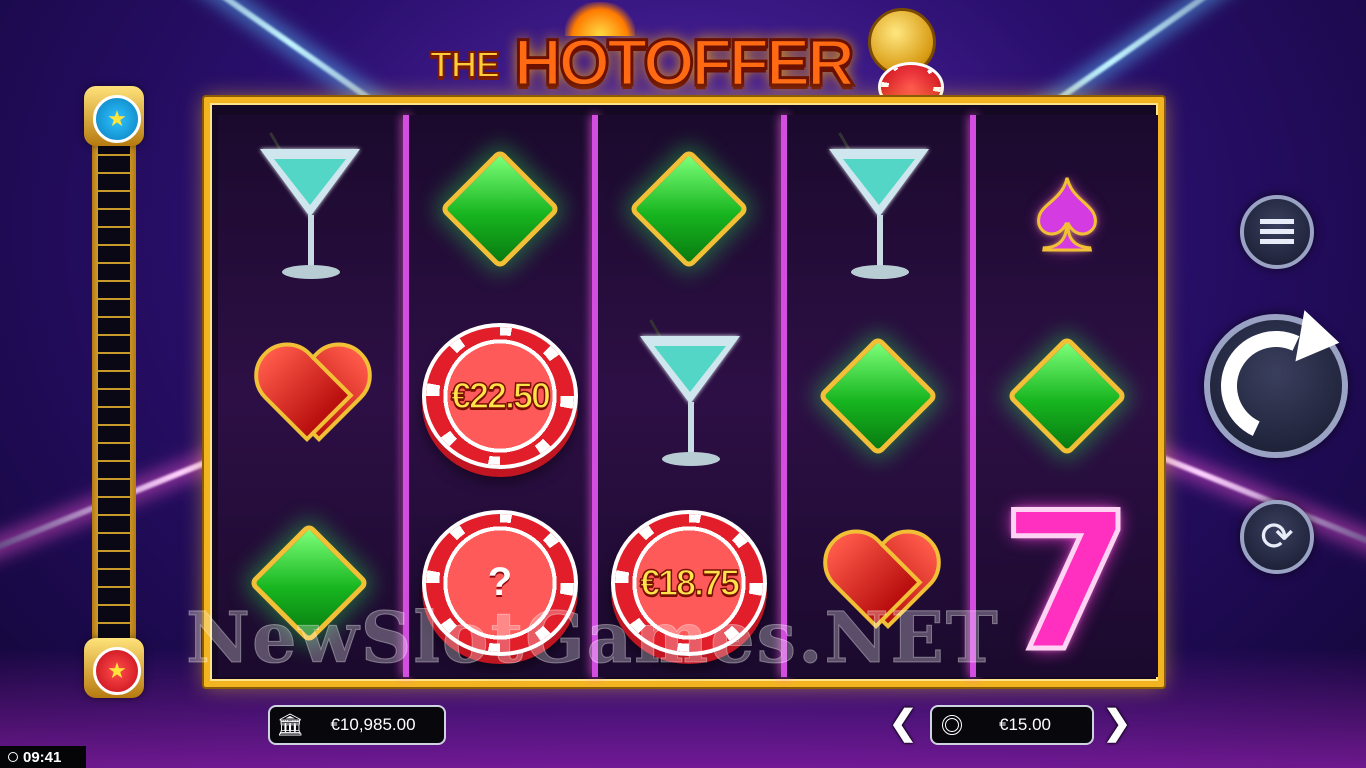 The image size is (1366, 768). I want to click on reel-2-row-2: €22.50, so click(500, 395).